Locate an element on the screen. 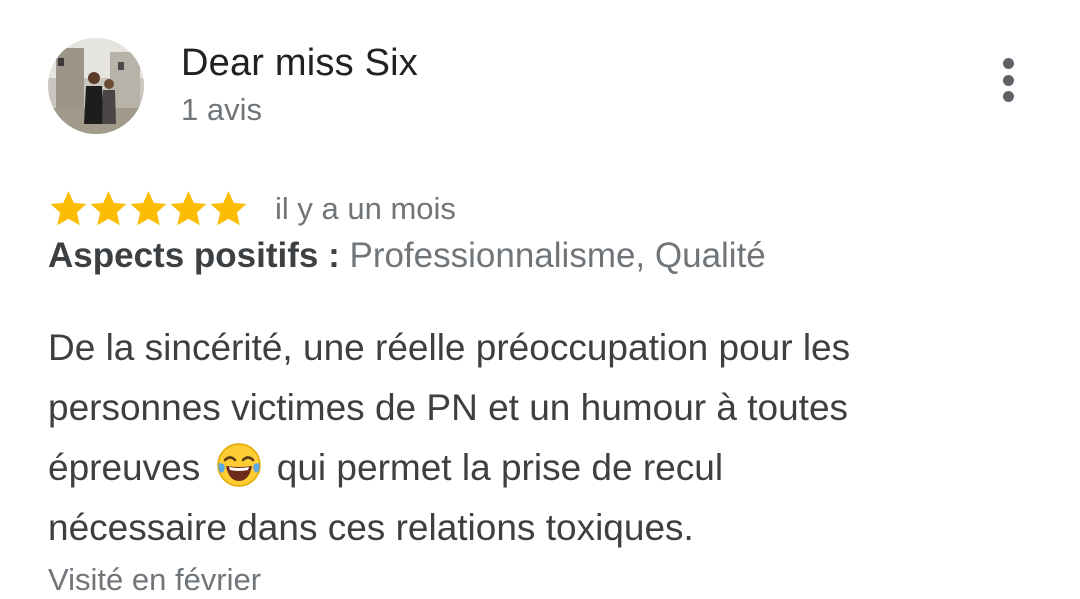 The width and height of the screenshot is (1080, 599). review-line: nécessaire dans ces relations toxiques. is located at coordinates (371, 527).